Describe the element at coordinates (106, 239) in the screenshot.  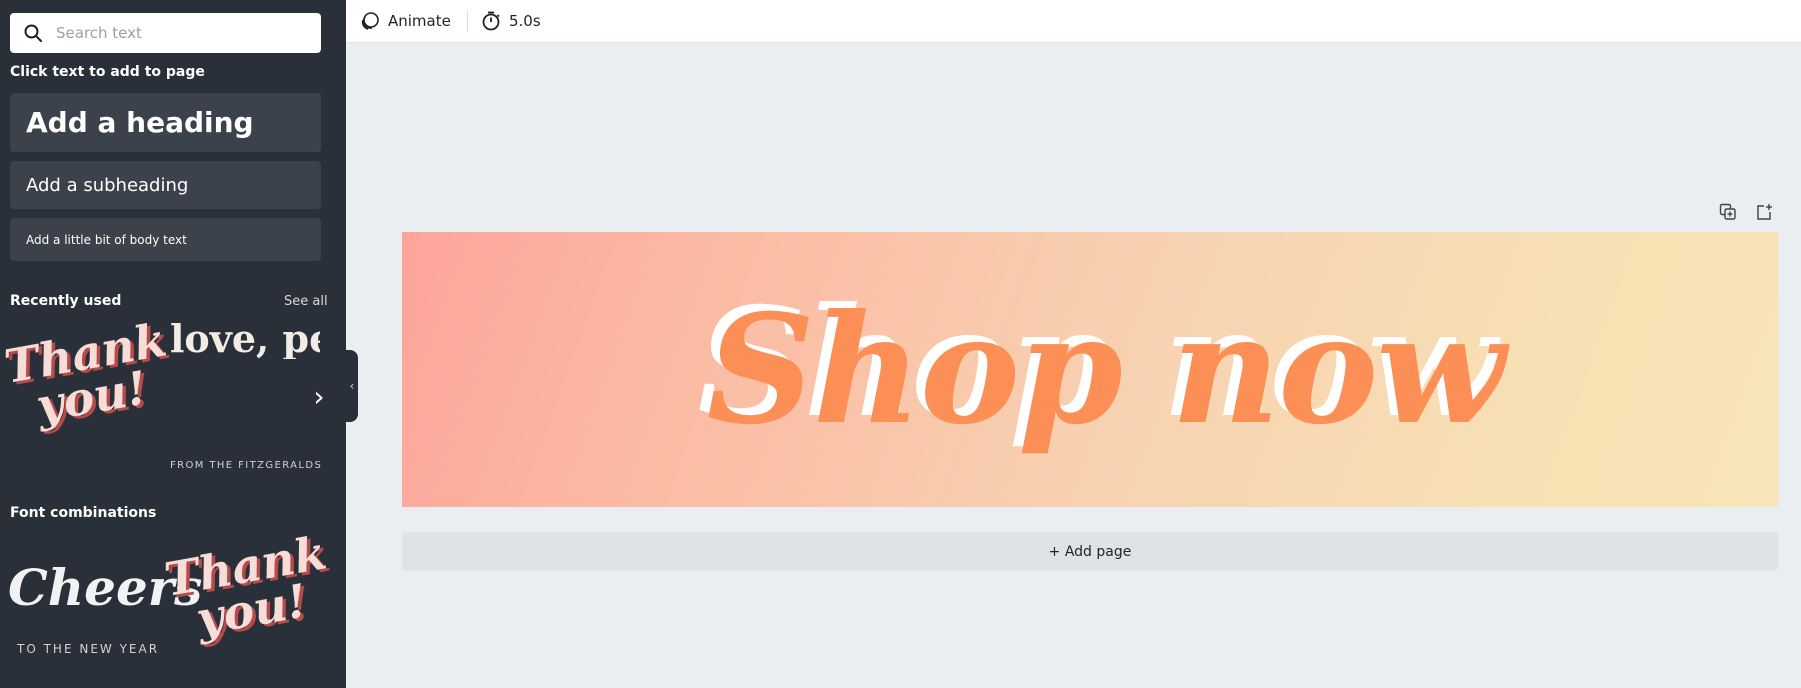
I see `add-body-text-label: Add a little bit of body text` at that location.